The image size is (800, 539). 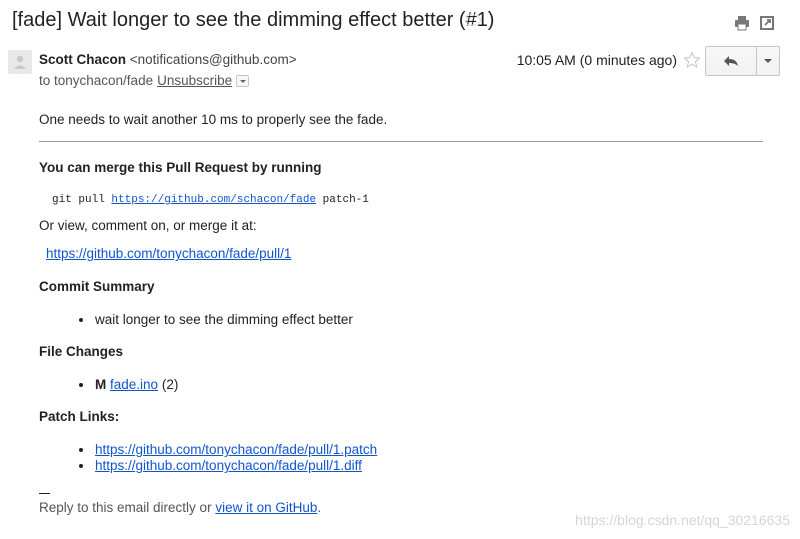 I want to click on avatar, so click(x=20, y=62).